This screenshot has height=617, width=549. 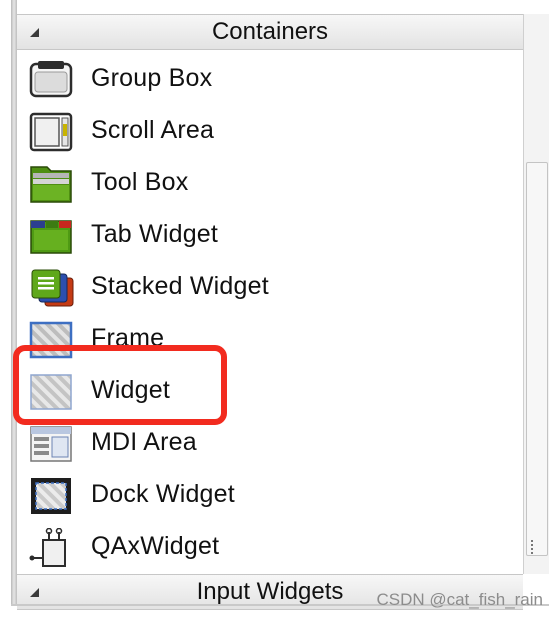 I want to click on vertical-scrollbar, so click(x=536, y=294).